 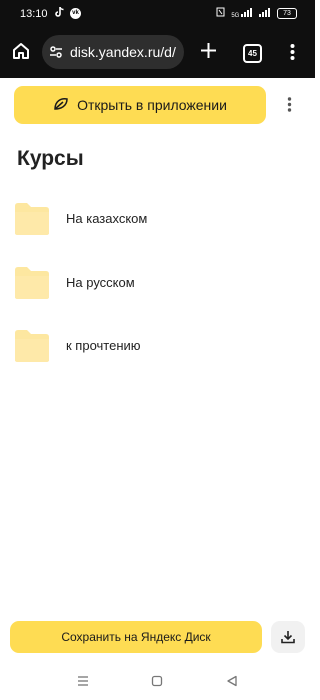 I want to click on download-icon, so click(x=288, y=637).